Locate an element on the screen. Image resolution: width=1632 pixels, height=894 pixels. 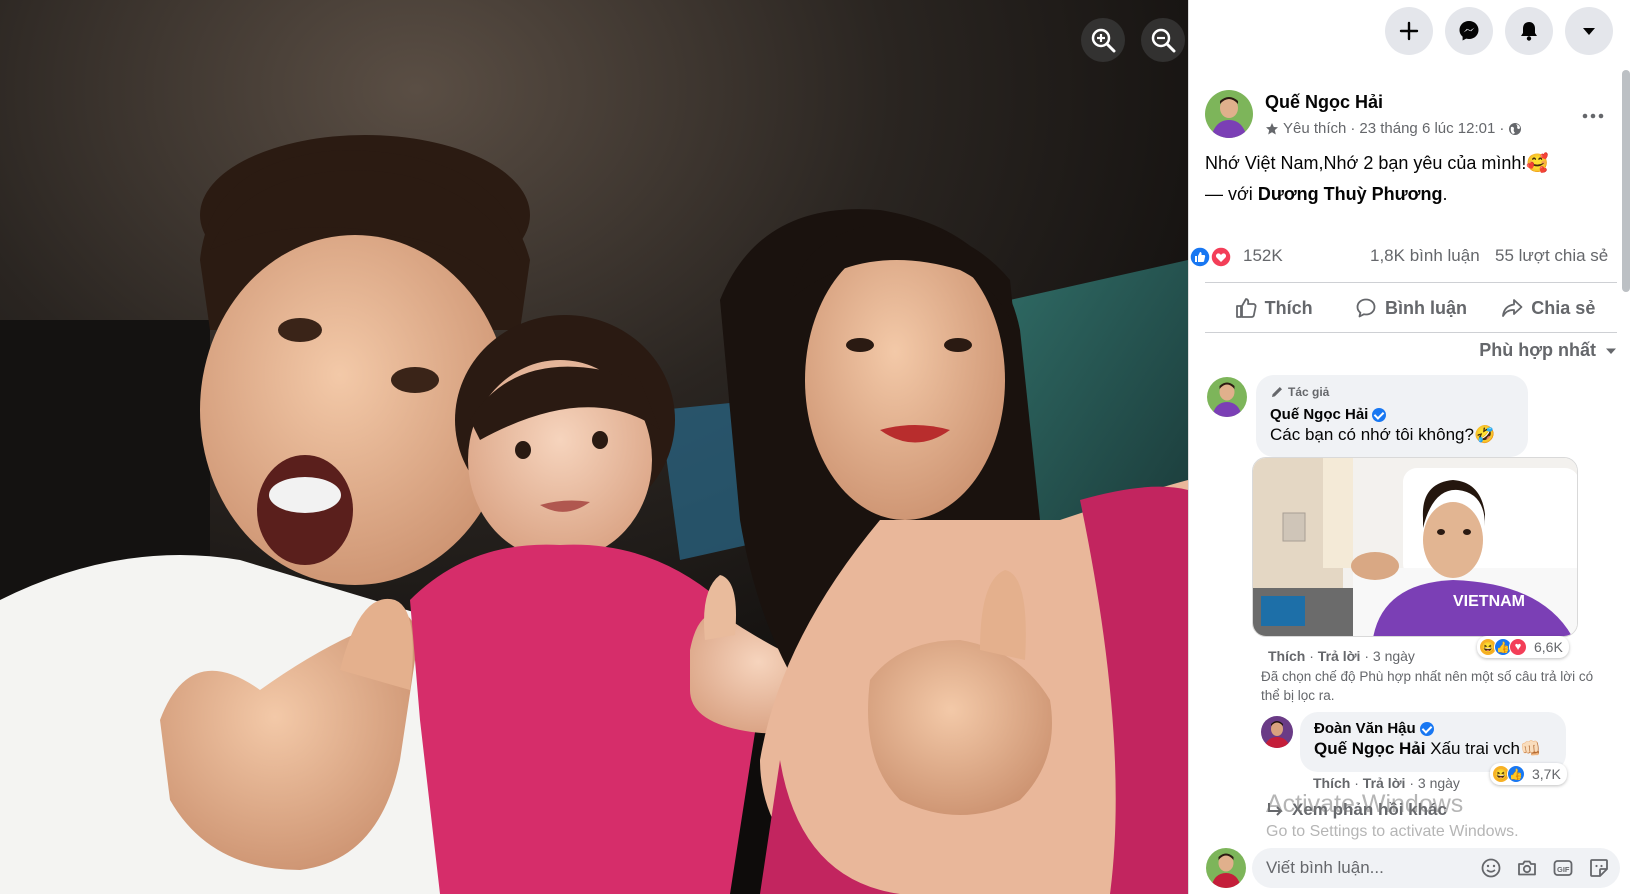
thumbs-up-icon is located at coordinates (1246, 308).